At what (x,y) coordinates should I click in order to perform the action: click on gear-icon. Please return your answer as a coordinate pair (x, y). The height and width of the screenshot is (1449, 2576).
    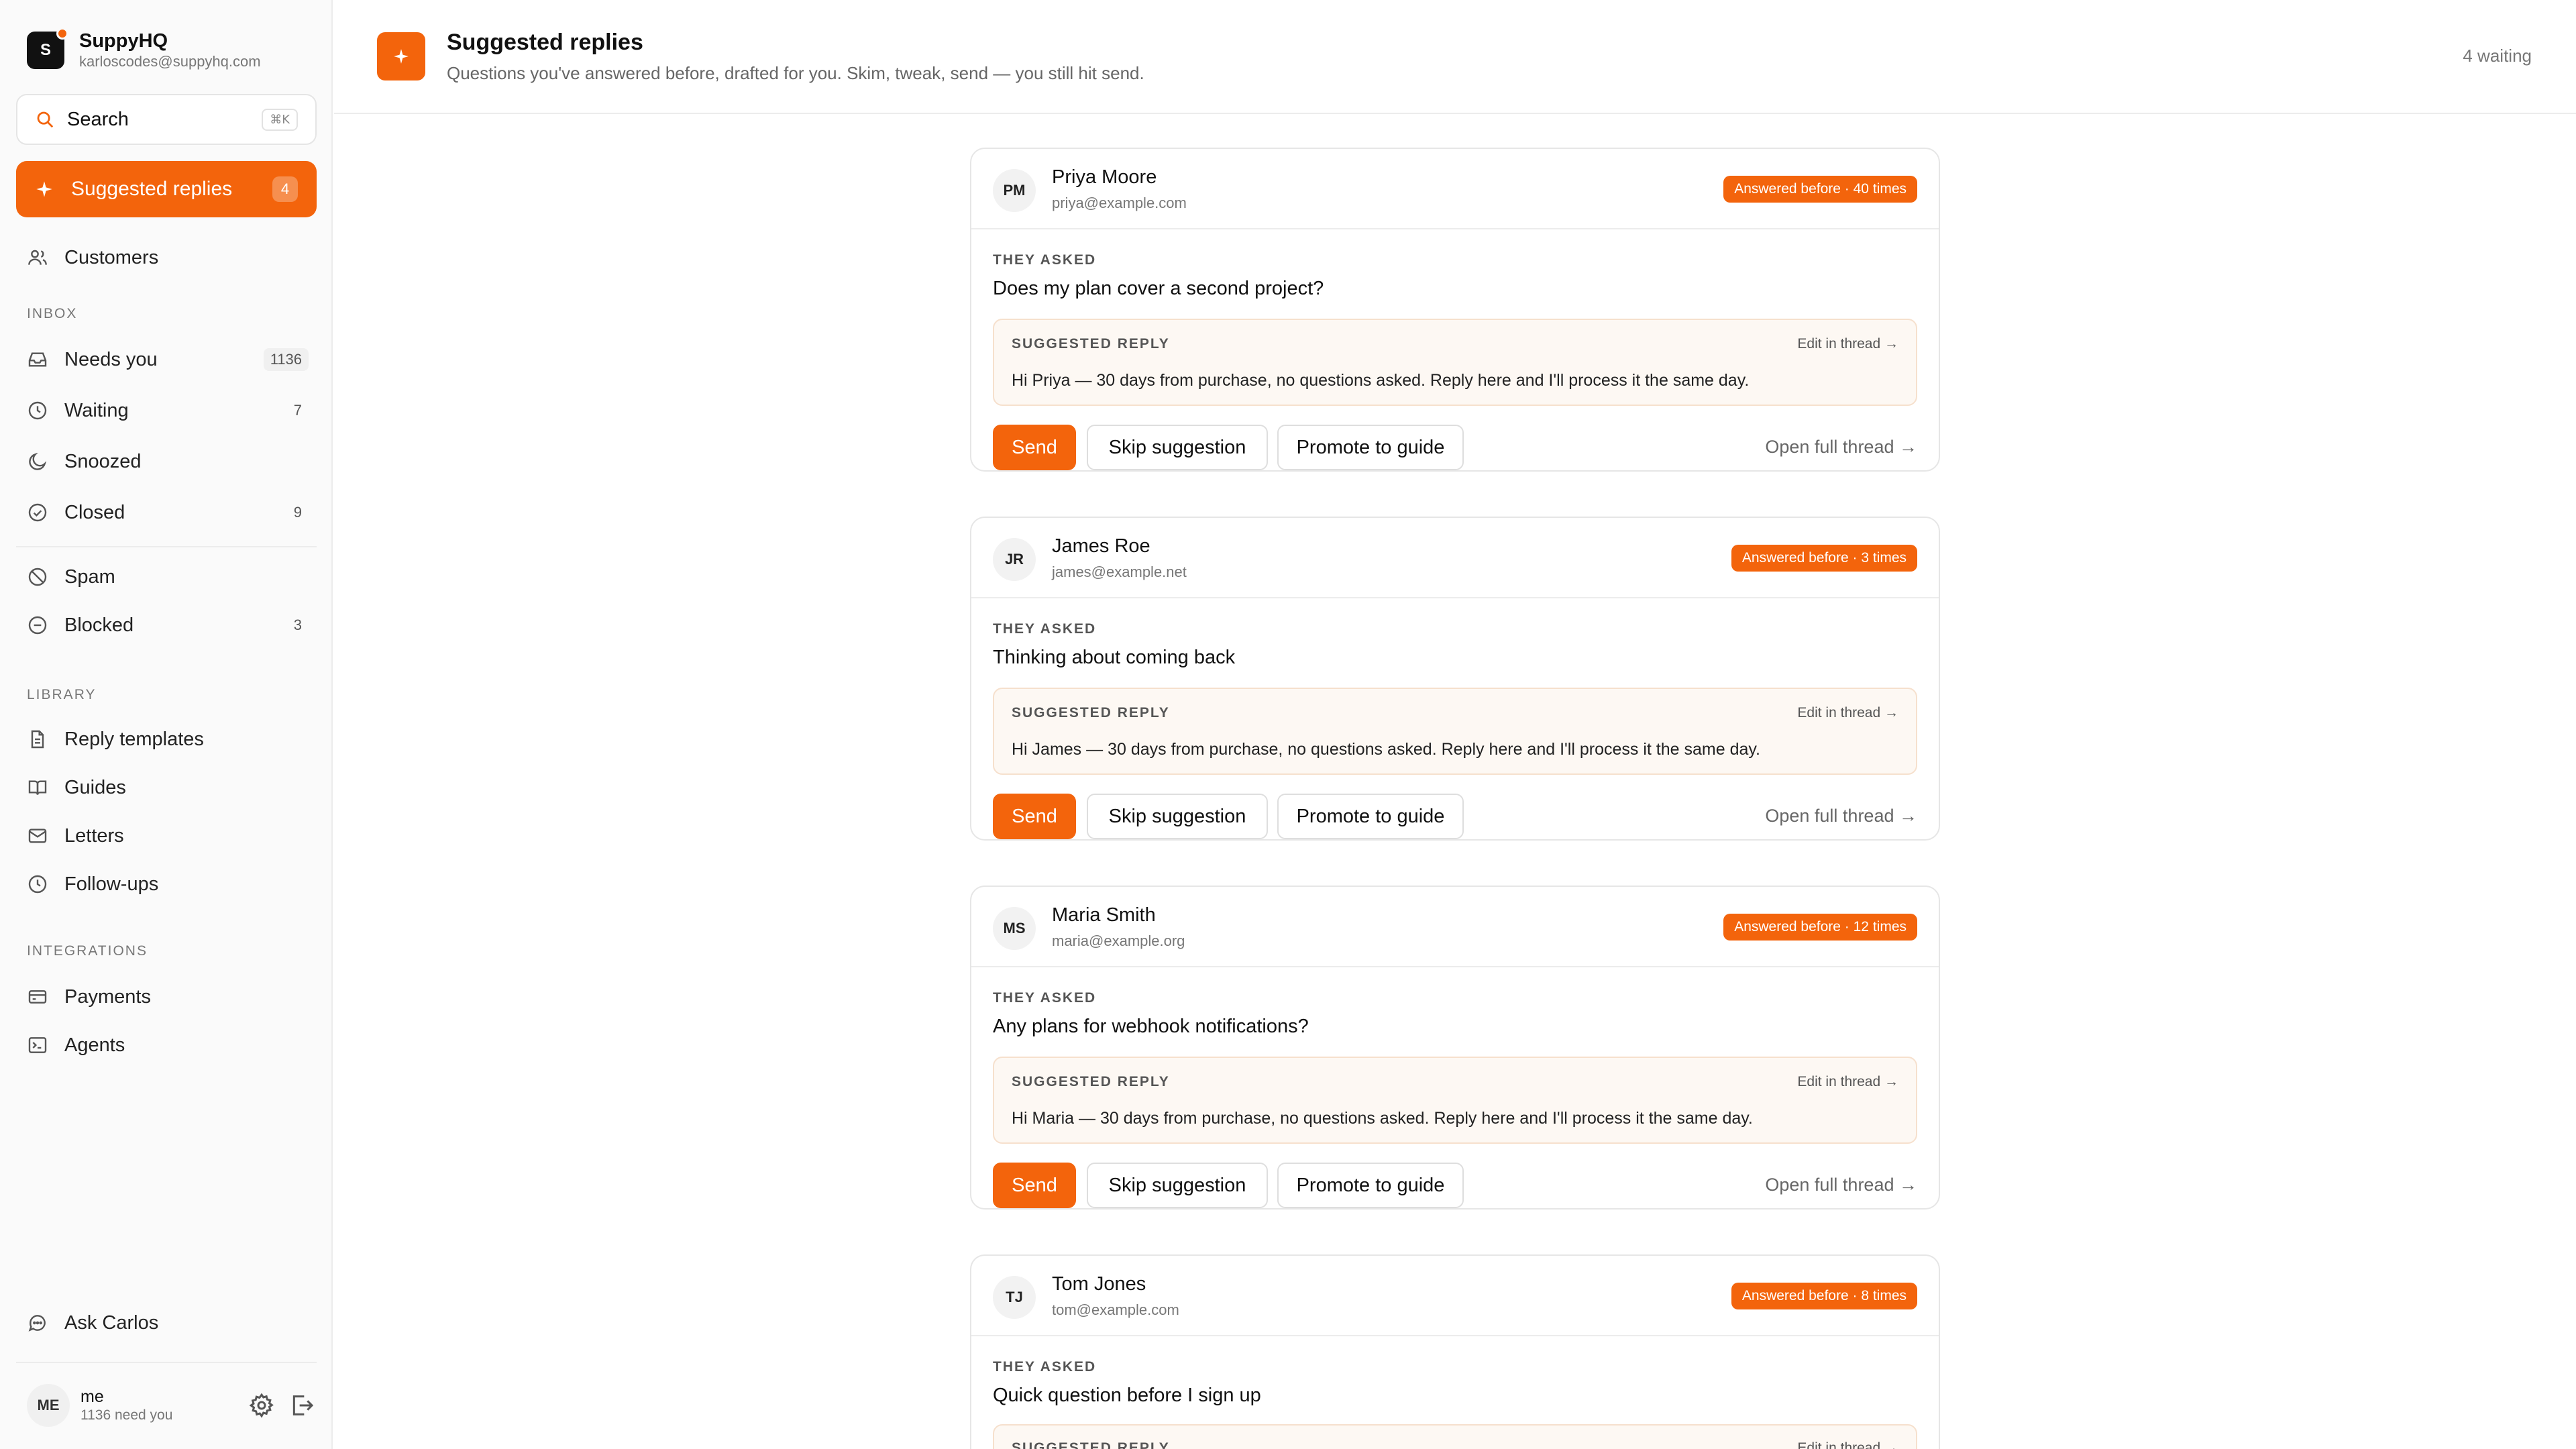
    Looking at the image, I should click on (261, 1405).